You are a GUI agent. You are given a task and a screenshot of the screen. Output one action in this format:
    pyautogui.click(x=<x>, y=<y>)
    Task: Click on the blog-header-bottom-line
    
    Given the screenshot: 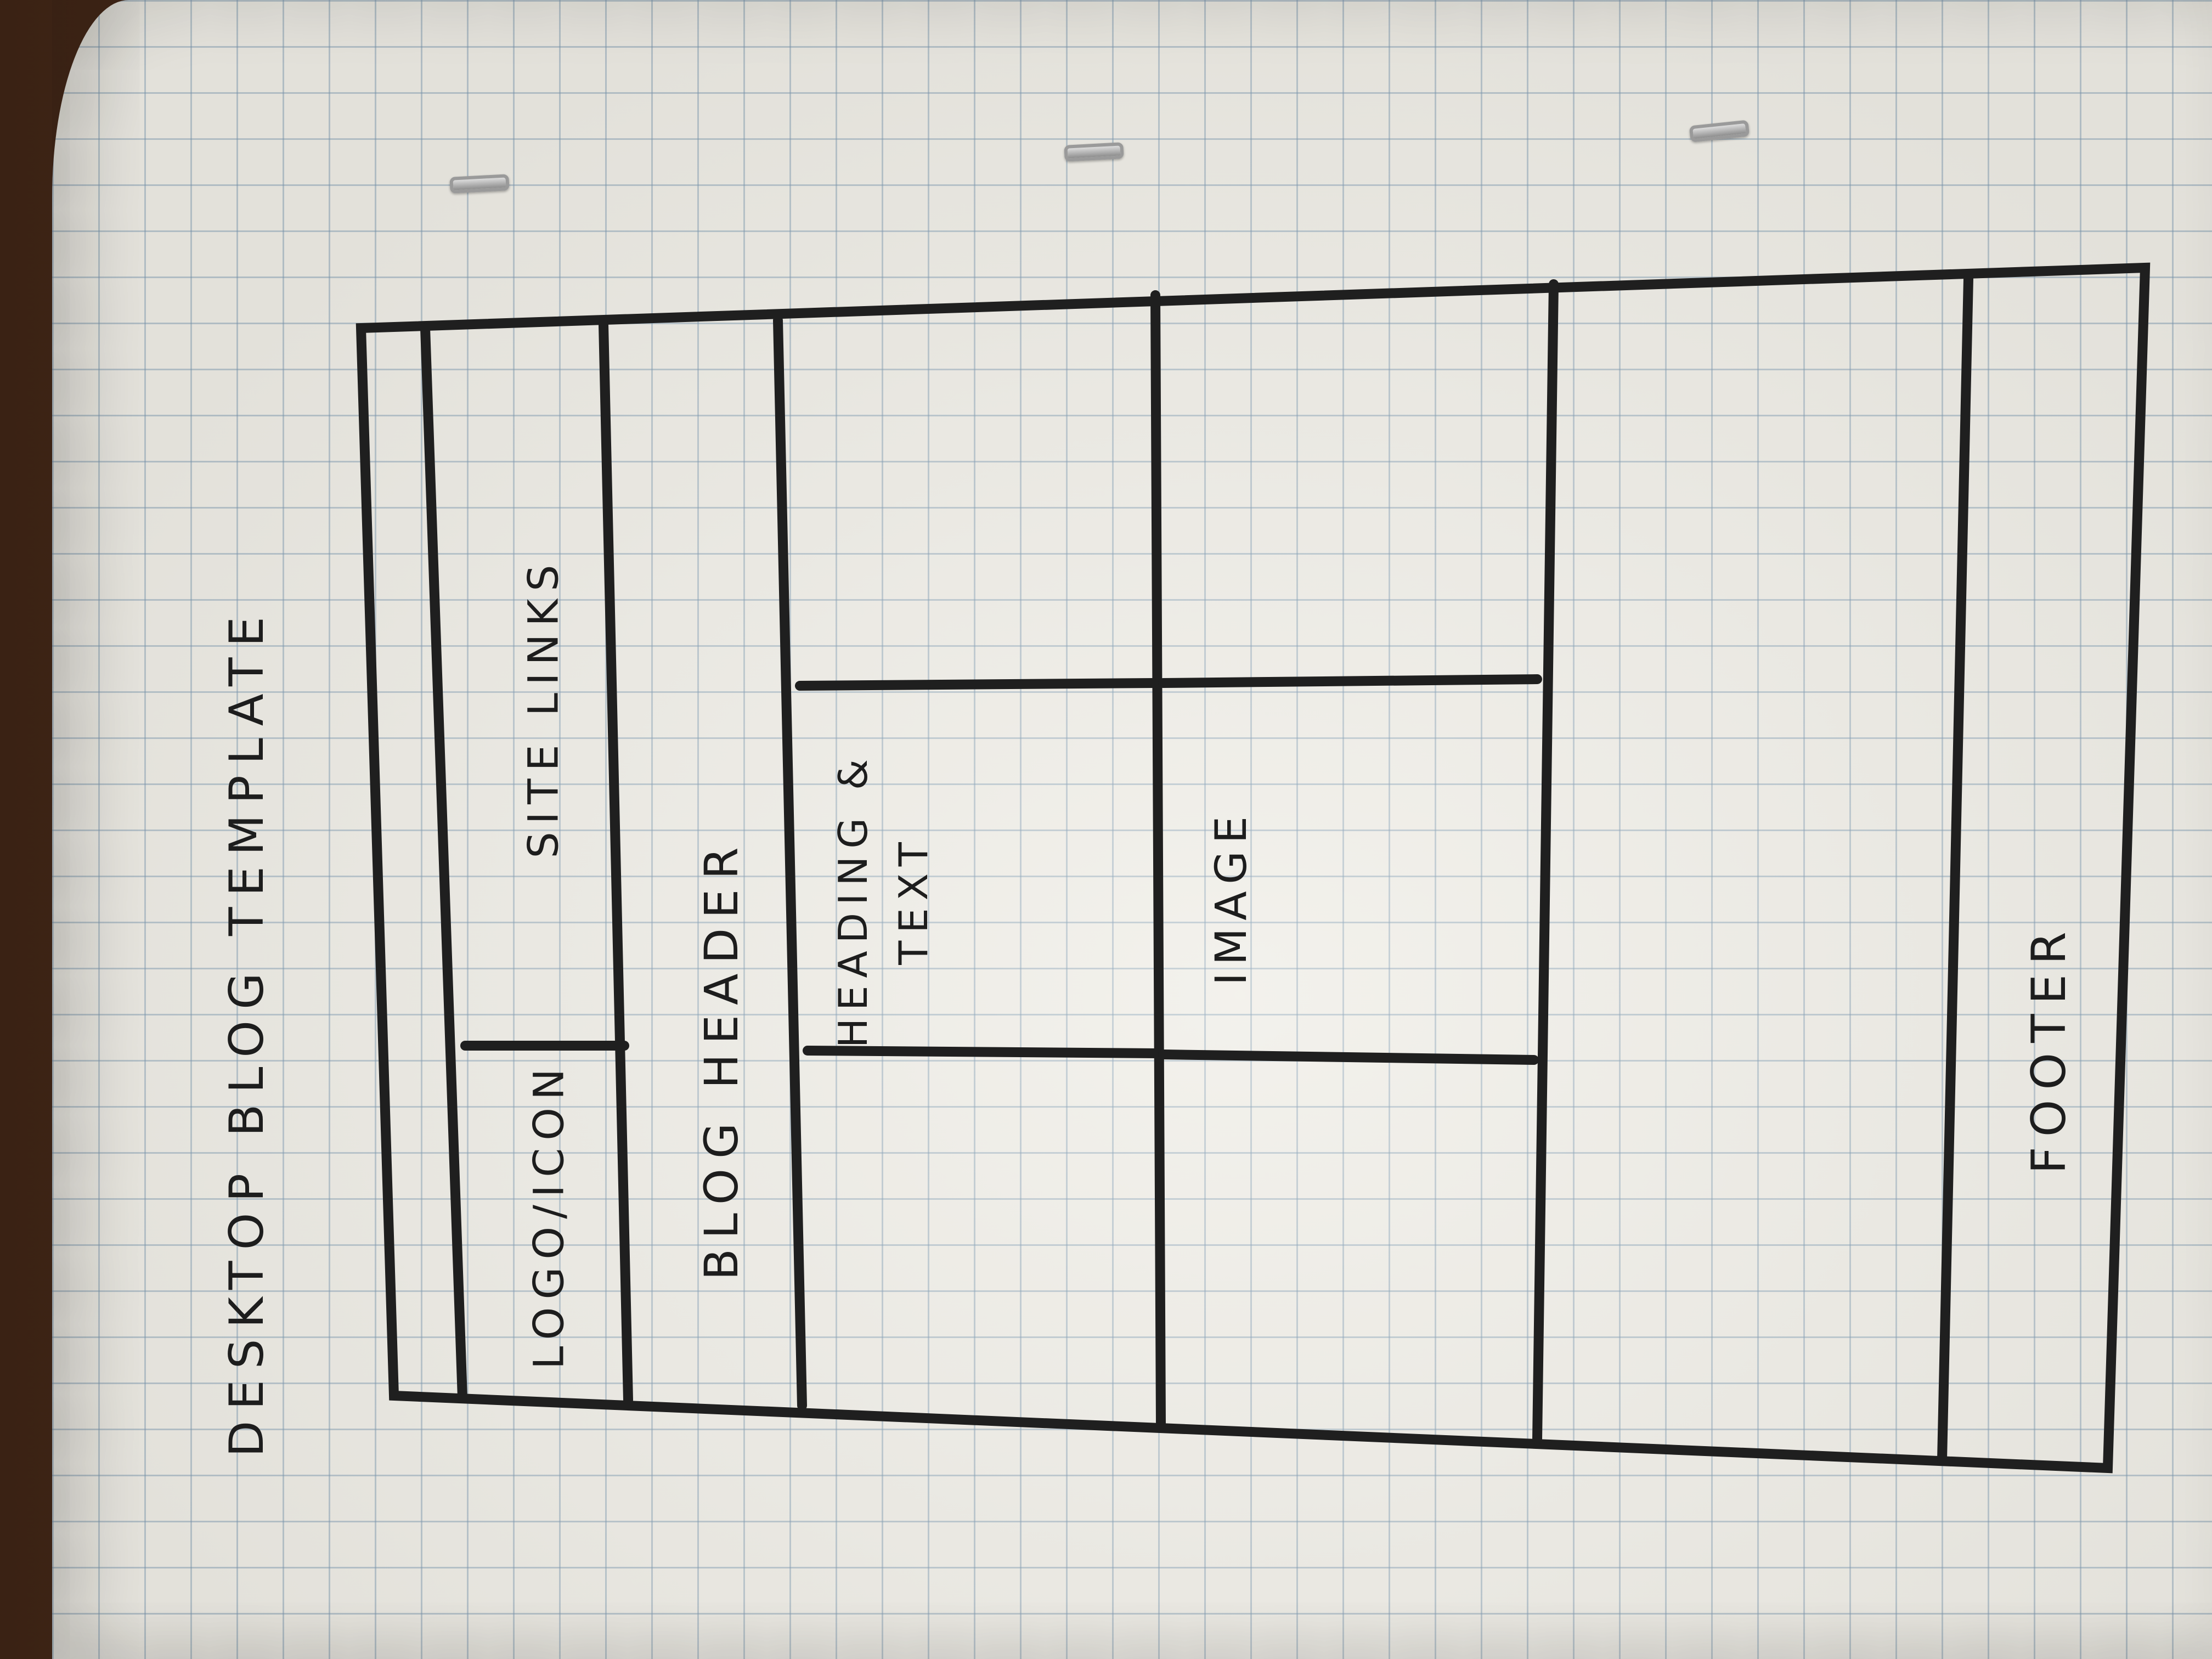 What is the action you would take?
    pyautogui.click(x=790, y=862)
    